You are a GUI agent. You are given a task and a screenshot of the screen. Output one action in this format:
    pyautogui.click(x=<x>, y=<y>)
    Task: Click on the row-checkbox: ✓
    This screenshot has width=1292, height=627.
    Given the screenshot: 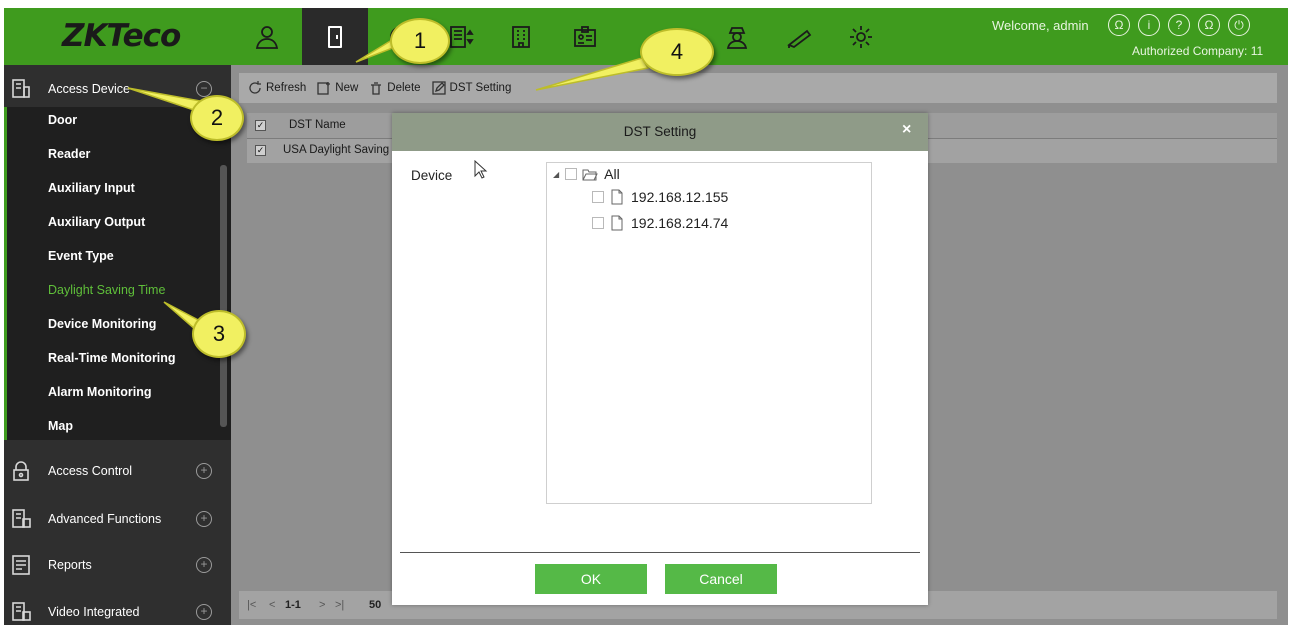 What is the action you would take?
    pyautogui.click(x=260, y=150)
    